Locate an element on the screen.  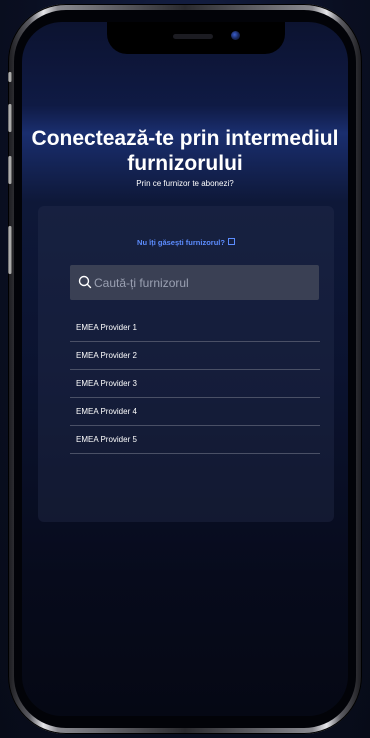
search-input is located at coordinates (204, 282).